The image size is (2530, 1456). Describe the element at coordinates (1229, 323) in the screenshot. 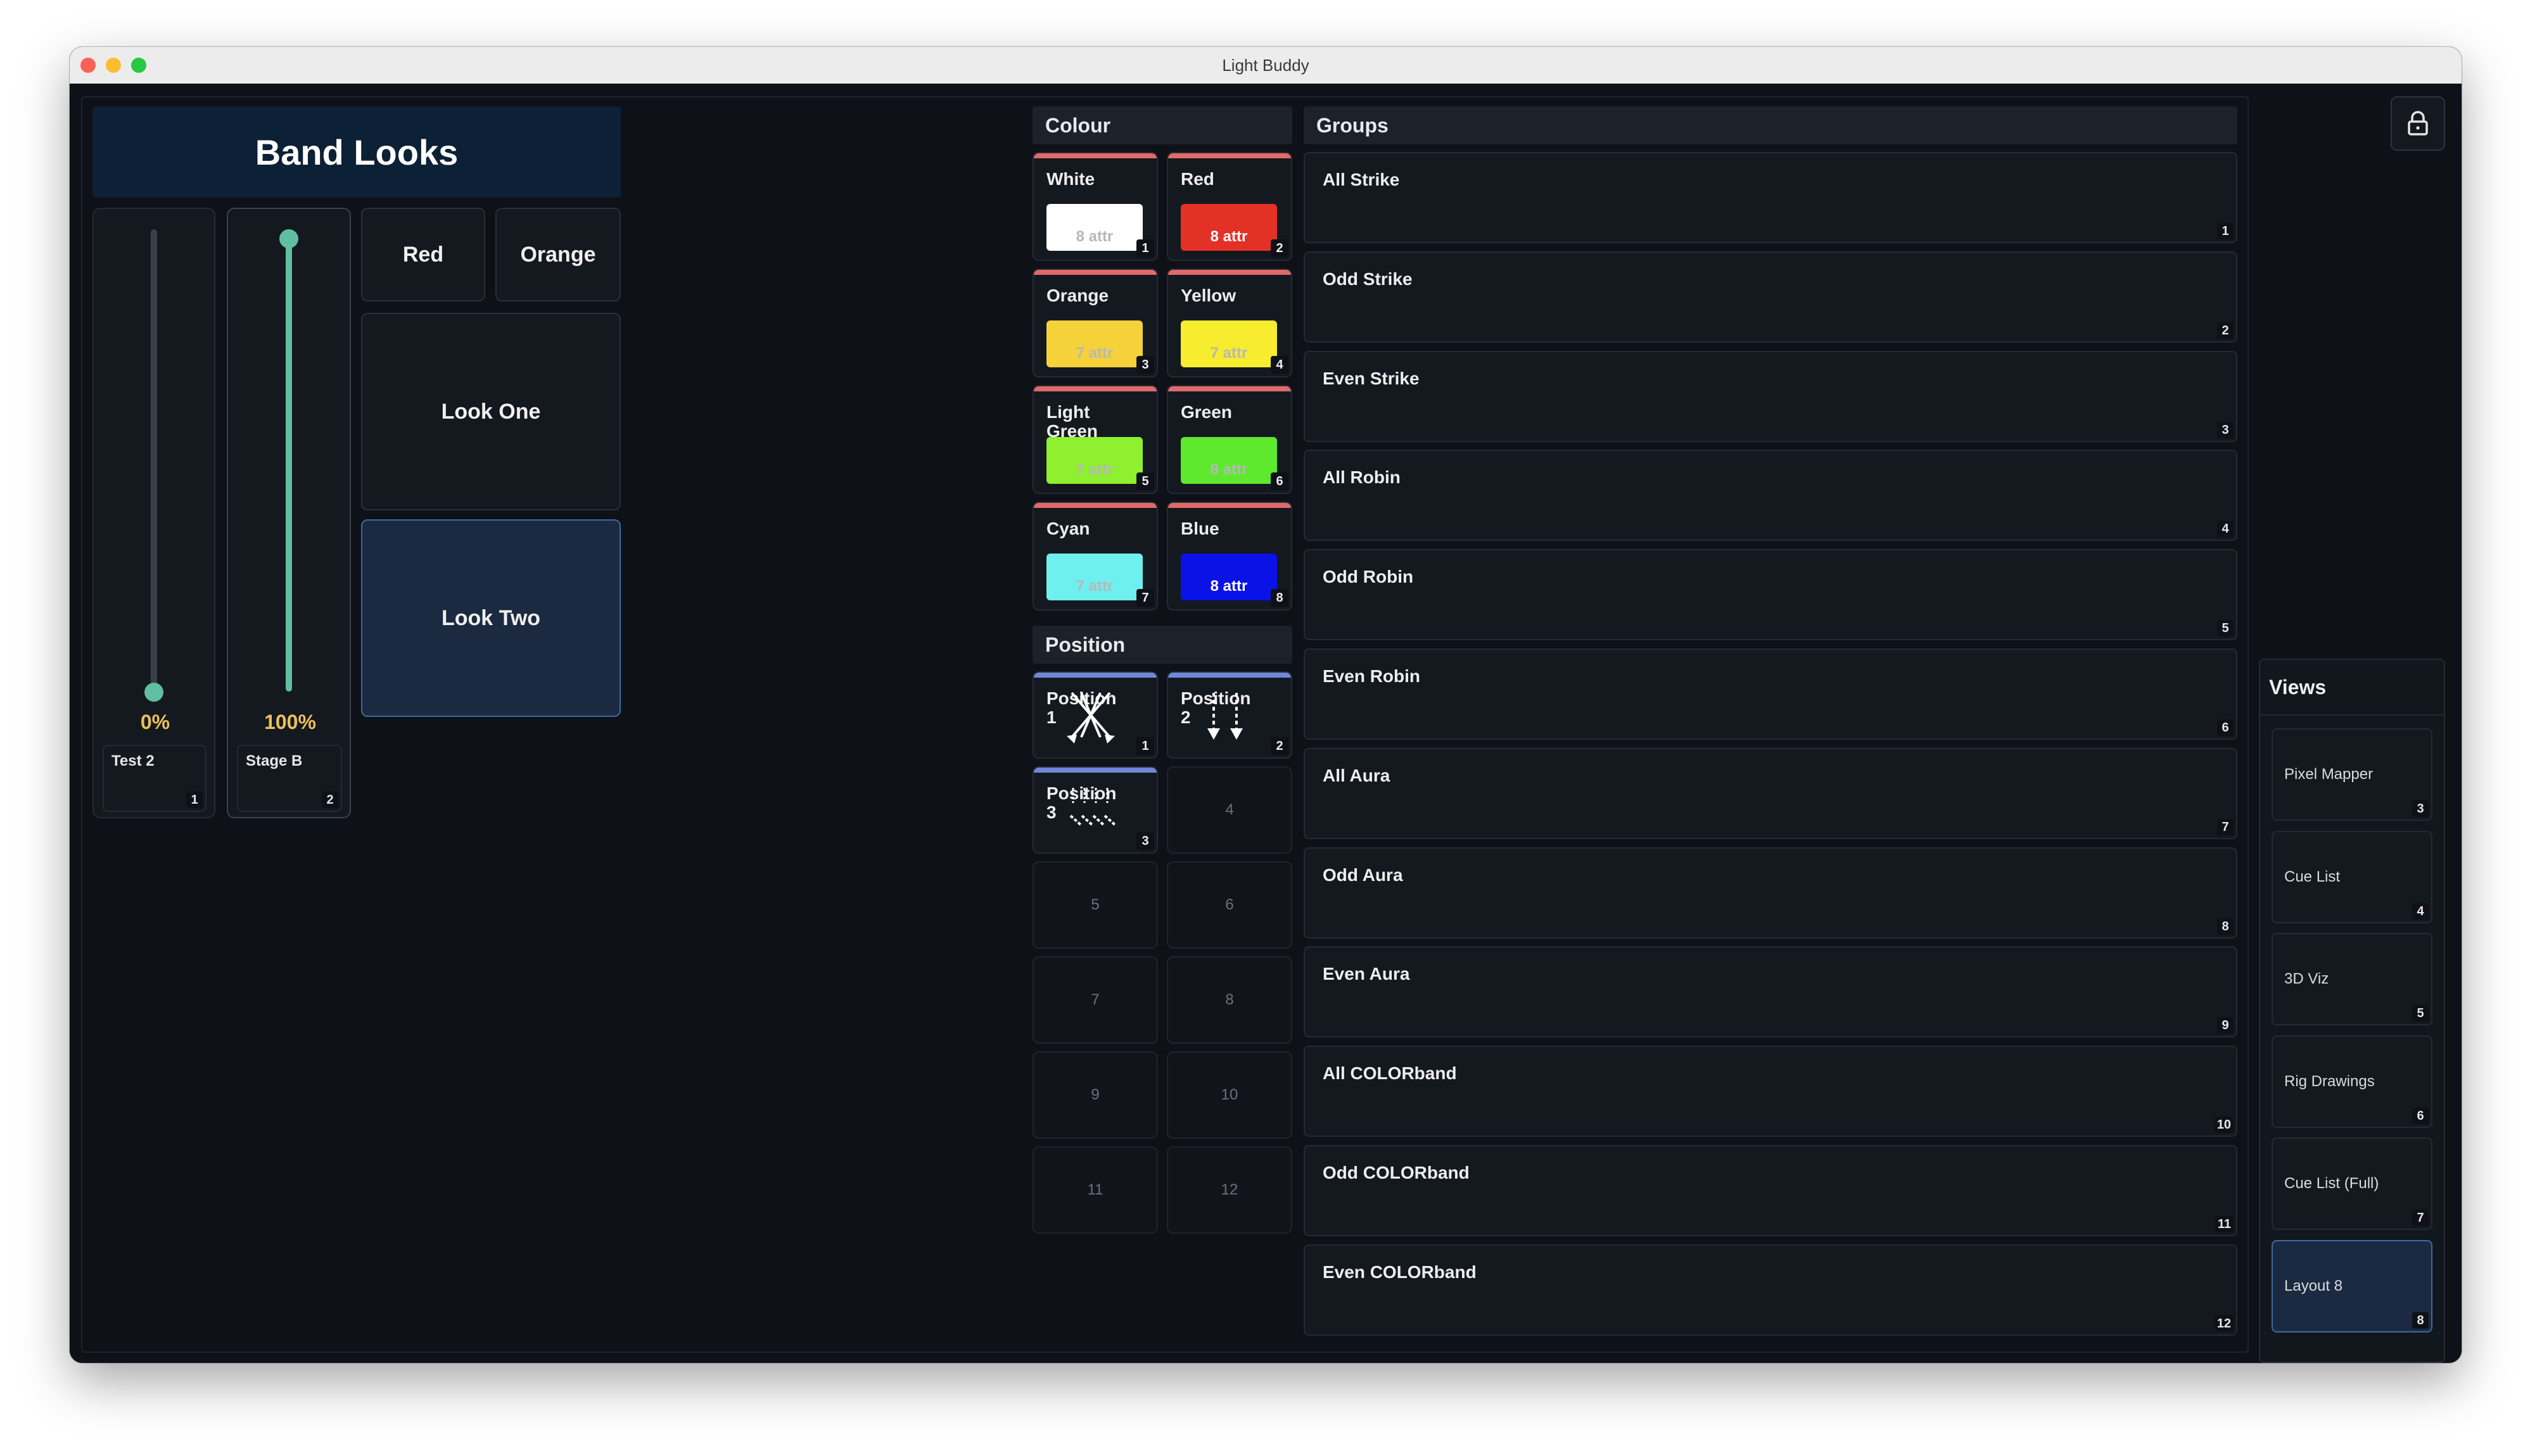

I see `colour-preset: Yellow 7 attr 4` at that location.